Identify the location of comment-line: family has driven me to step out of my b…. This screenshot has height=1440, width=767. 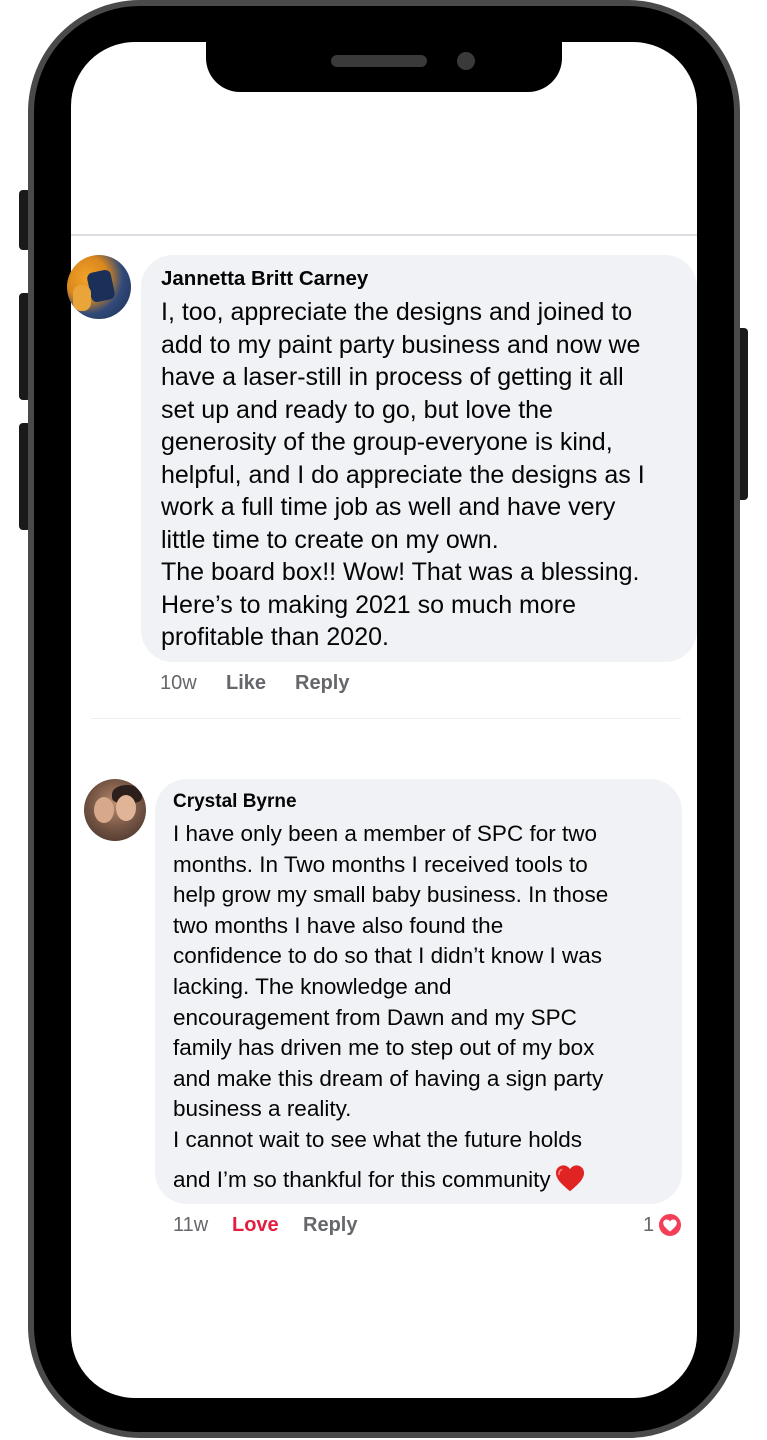
(384, 1048).